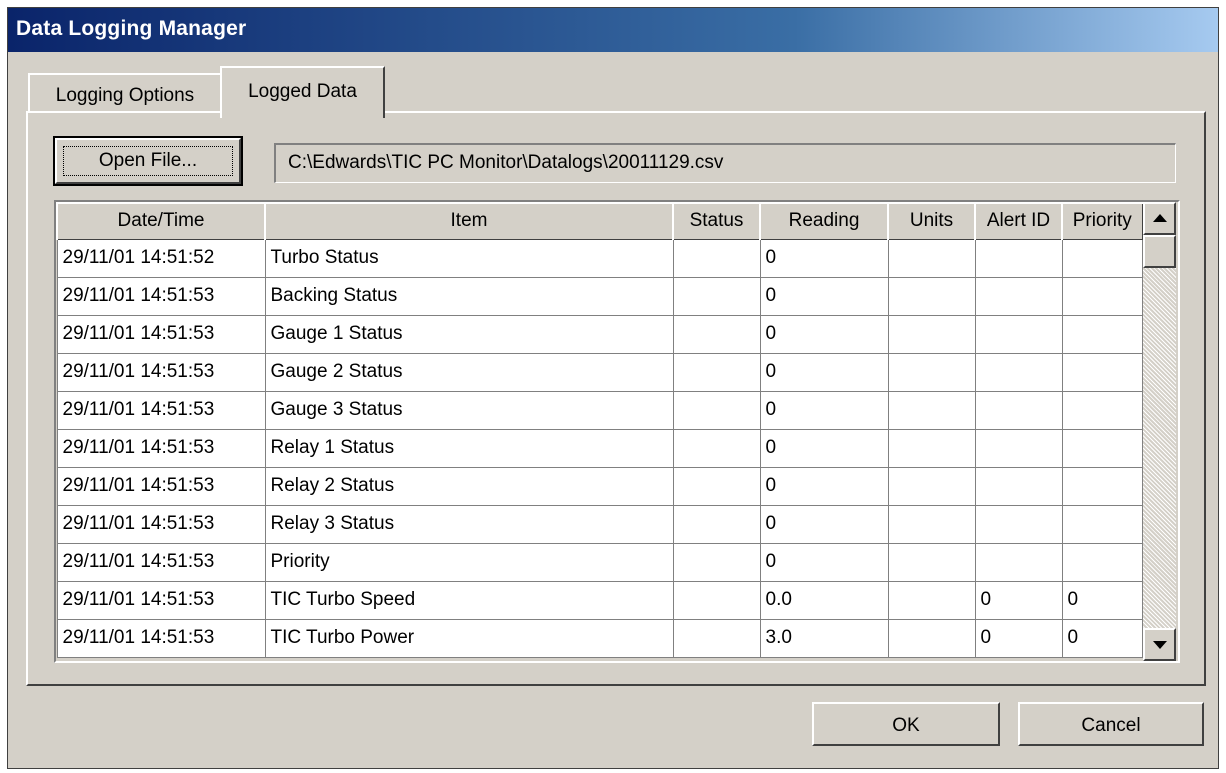 The image size is (1226, 773). I want to click on column-header-item: Item, so click(469, 221).